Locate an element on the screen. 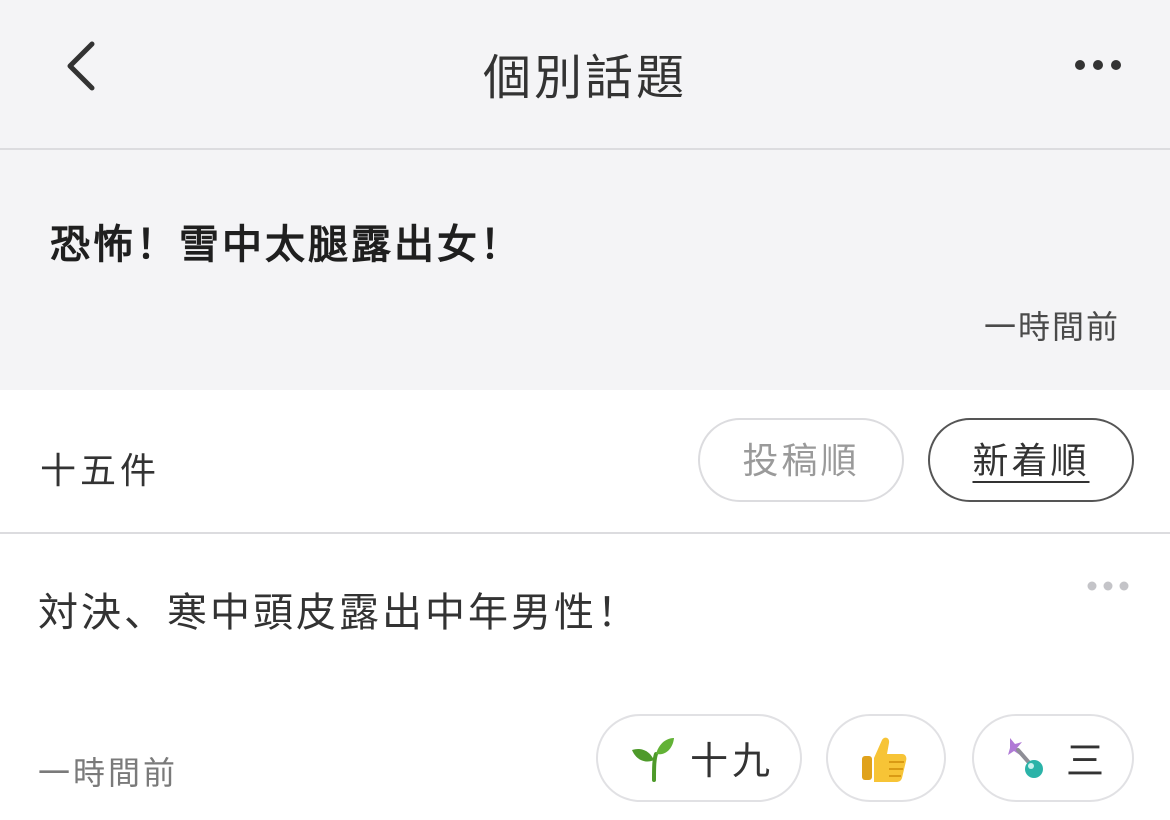  thumbs-up-icon is located at coordinates (884, 759).